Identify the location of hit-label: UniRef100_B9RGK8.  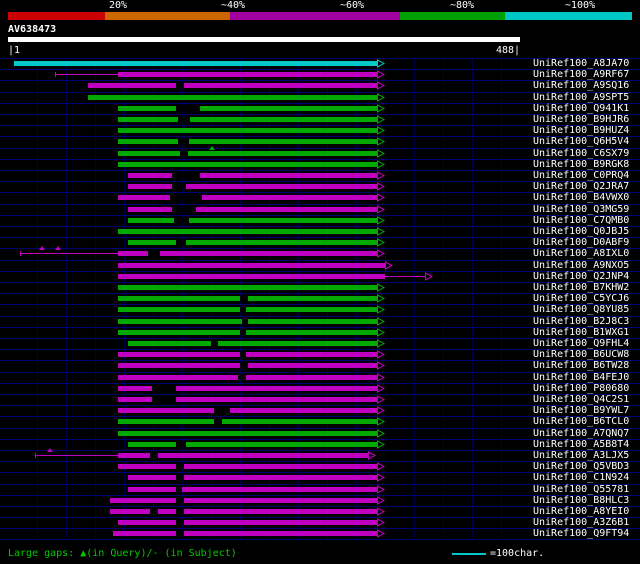
(581, 164).